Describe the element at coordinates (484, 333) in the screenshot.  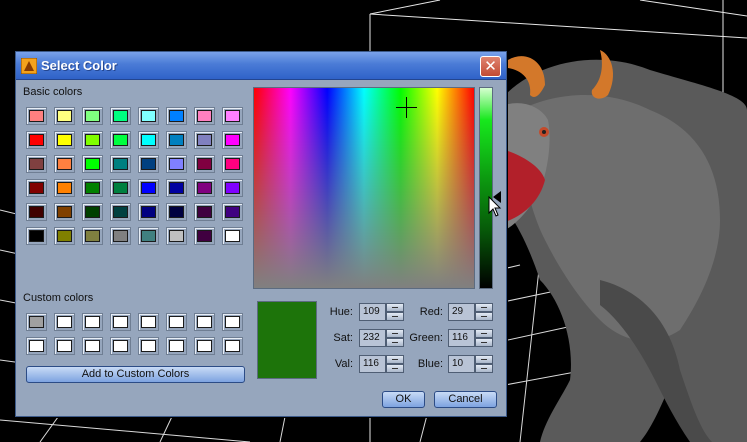
I see `green-up-button` at that location.